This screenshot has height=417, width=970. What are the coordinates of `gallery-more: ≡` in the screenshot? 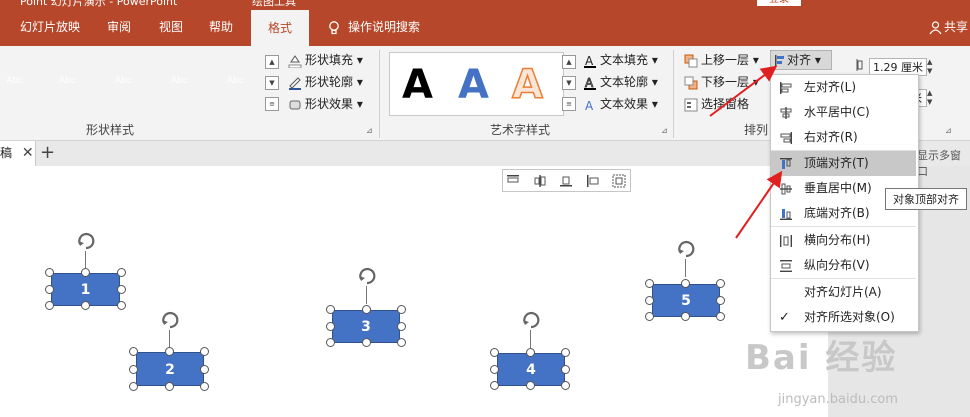 It's located at (272, 104).